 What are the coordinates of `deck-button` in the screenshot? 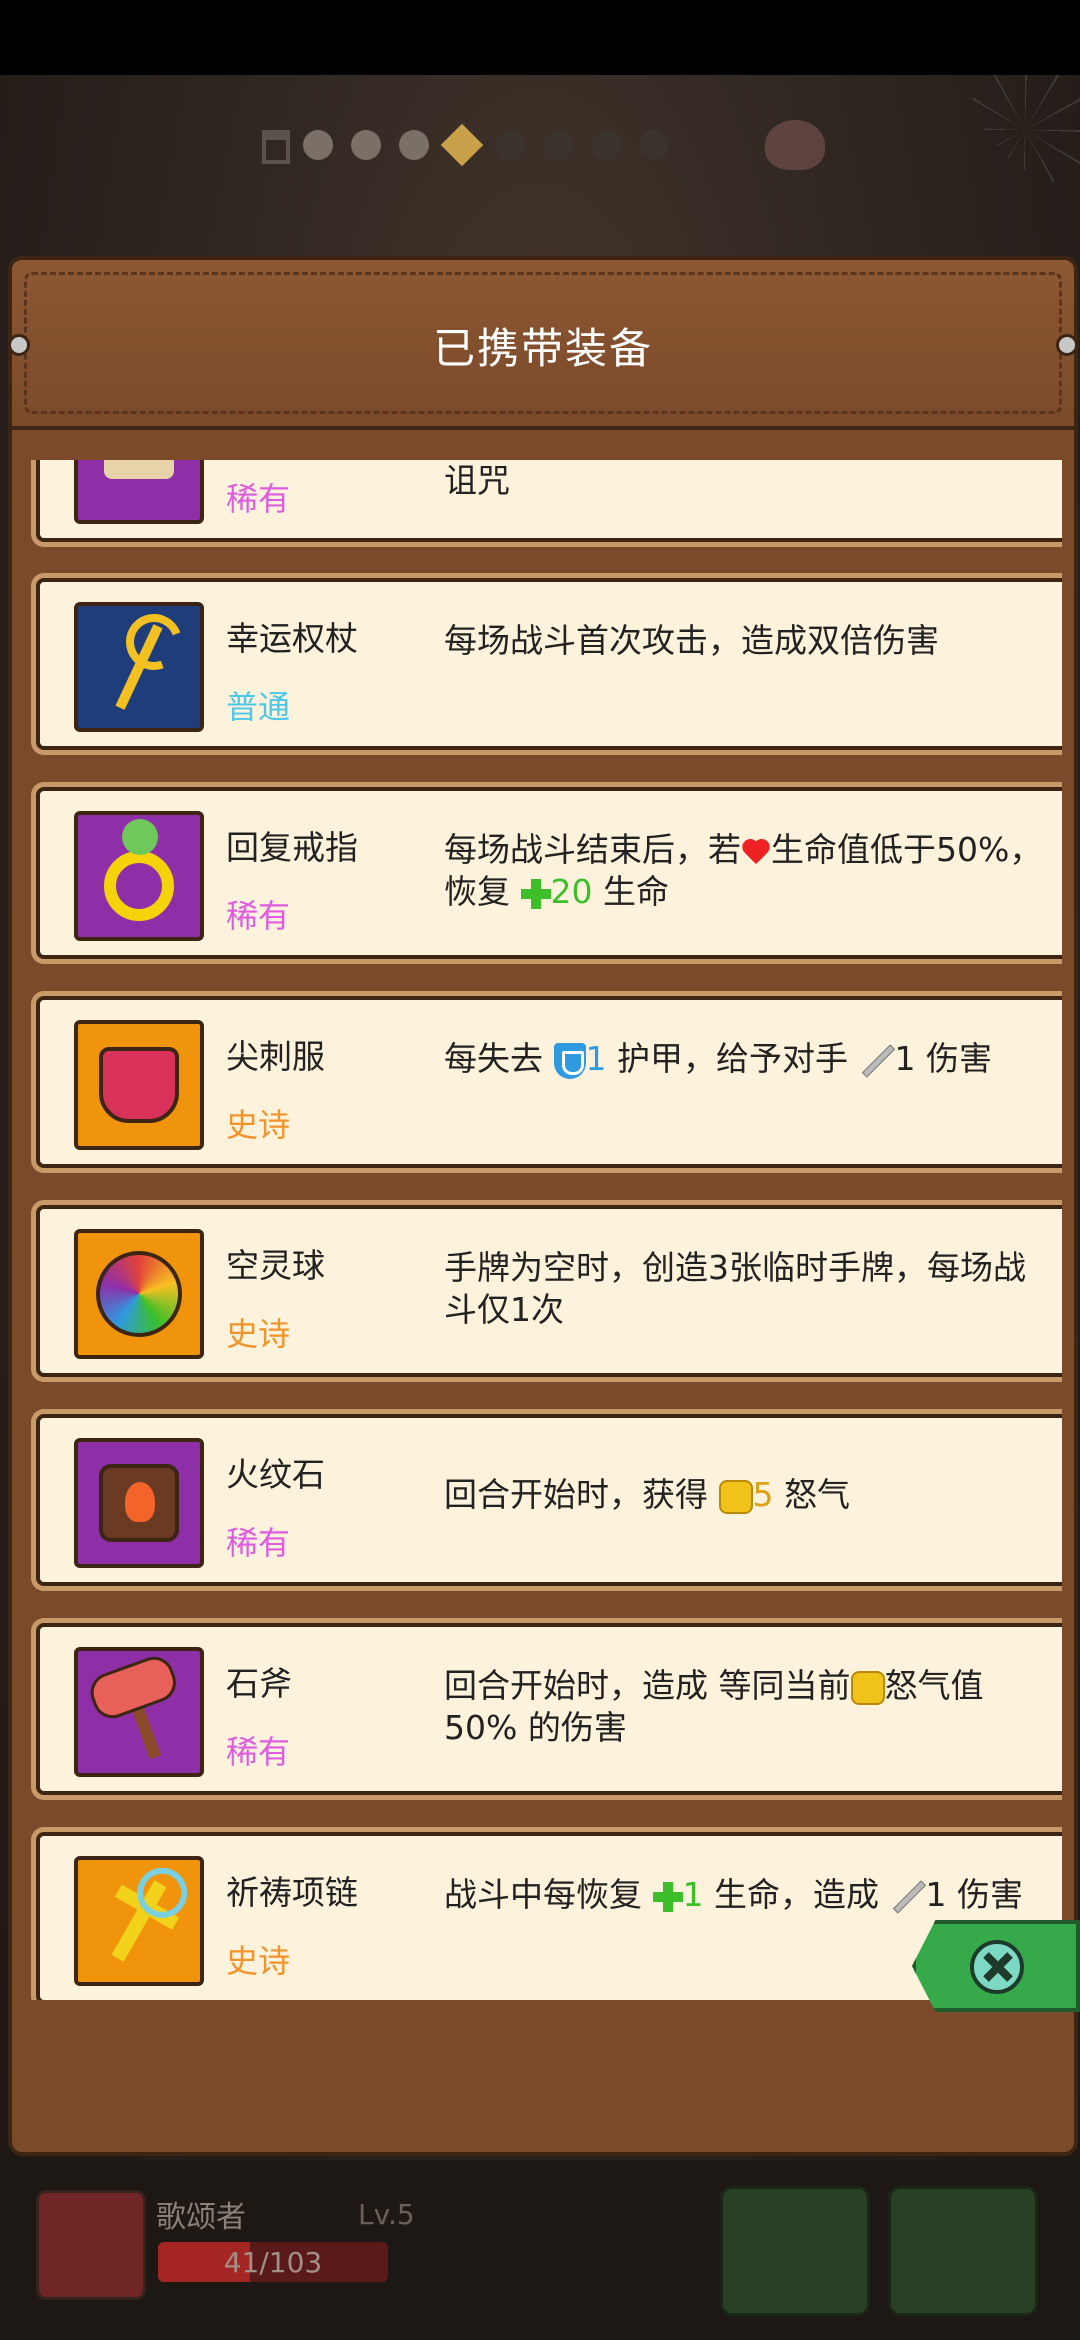 It's located at (963, 2251).